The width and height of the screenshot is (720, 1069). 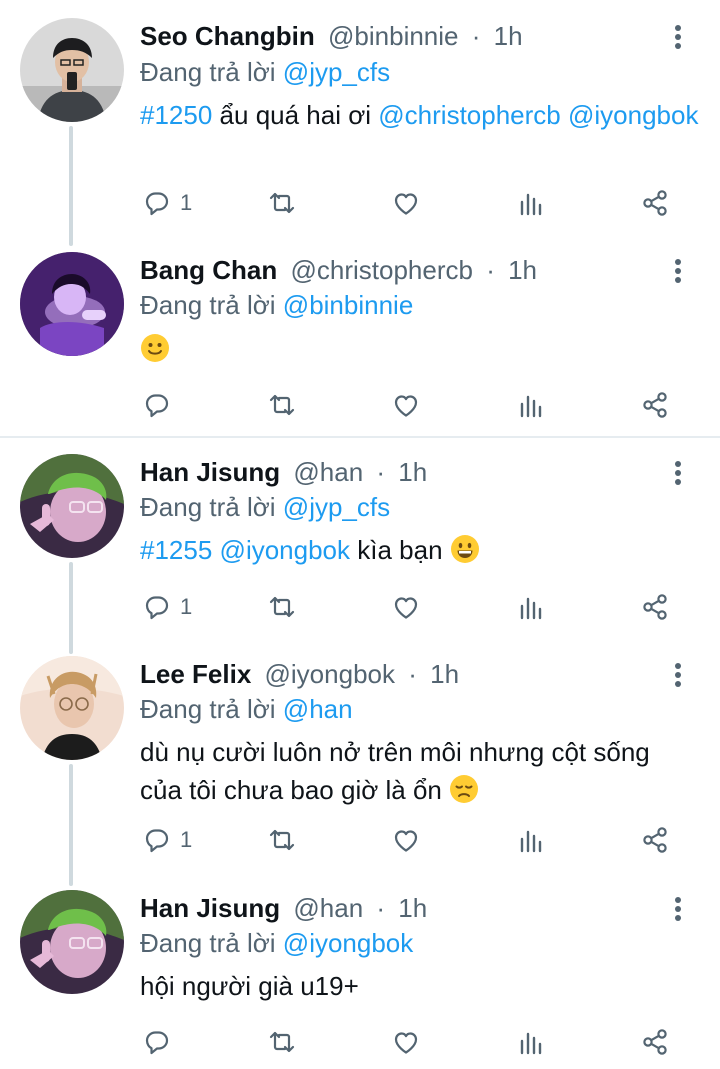 What do you see at coordinates (283, 908) in the screenshot?
I see `tweet-header: Han Jisung @han · 1h` at bounding box center [283, 908].